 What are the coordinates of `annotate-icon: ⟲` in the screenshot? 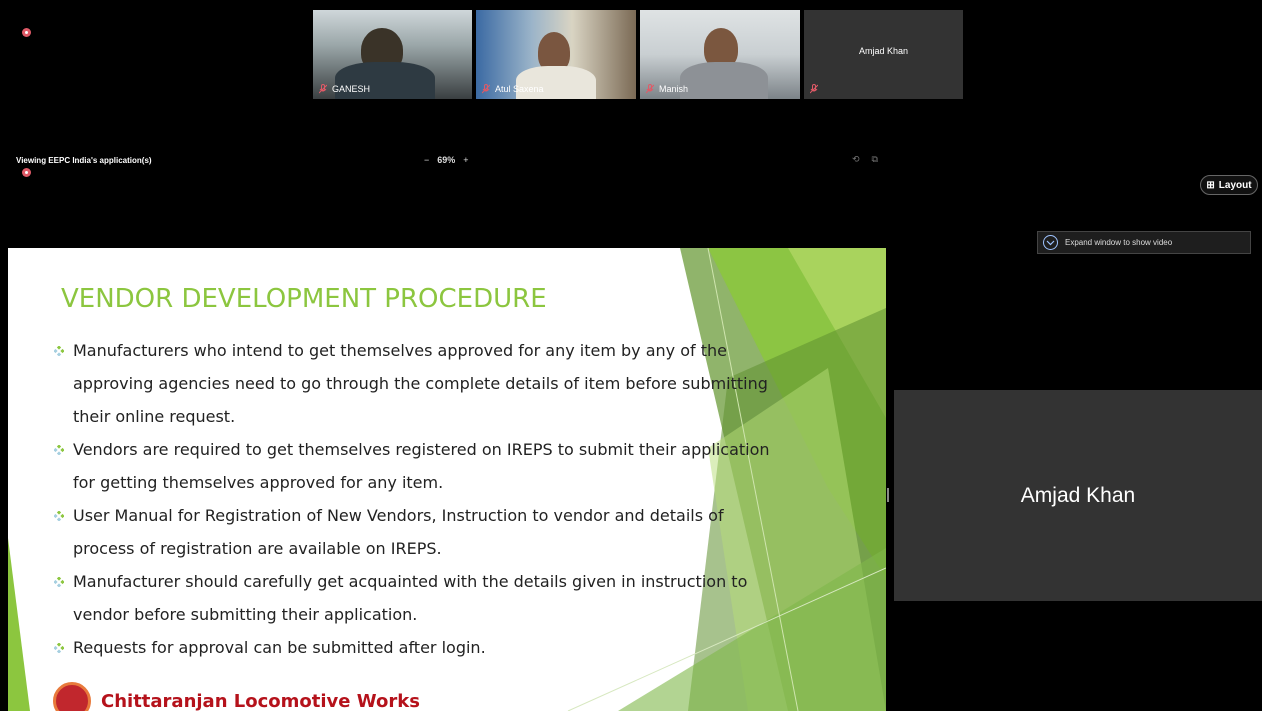 It's located at (856, 159).